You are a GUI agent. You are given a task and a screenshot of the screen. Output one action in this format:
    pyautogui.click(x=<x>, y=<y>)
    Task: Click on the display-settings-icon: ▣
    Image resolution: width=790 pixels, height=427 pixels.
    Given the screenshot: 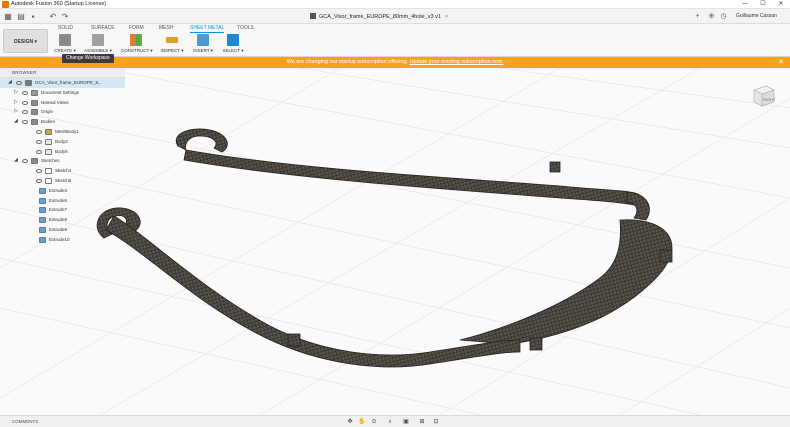 What is the action you would take?
    pyautogui.click(x=406, y=422)
    